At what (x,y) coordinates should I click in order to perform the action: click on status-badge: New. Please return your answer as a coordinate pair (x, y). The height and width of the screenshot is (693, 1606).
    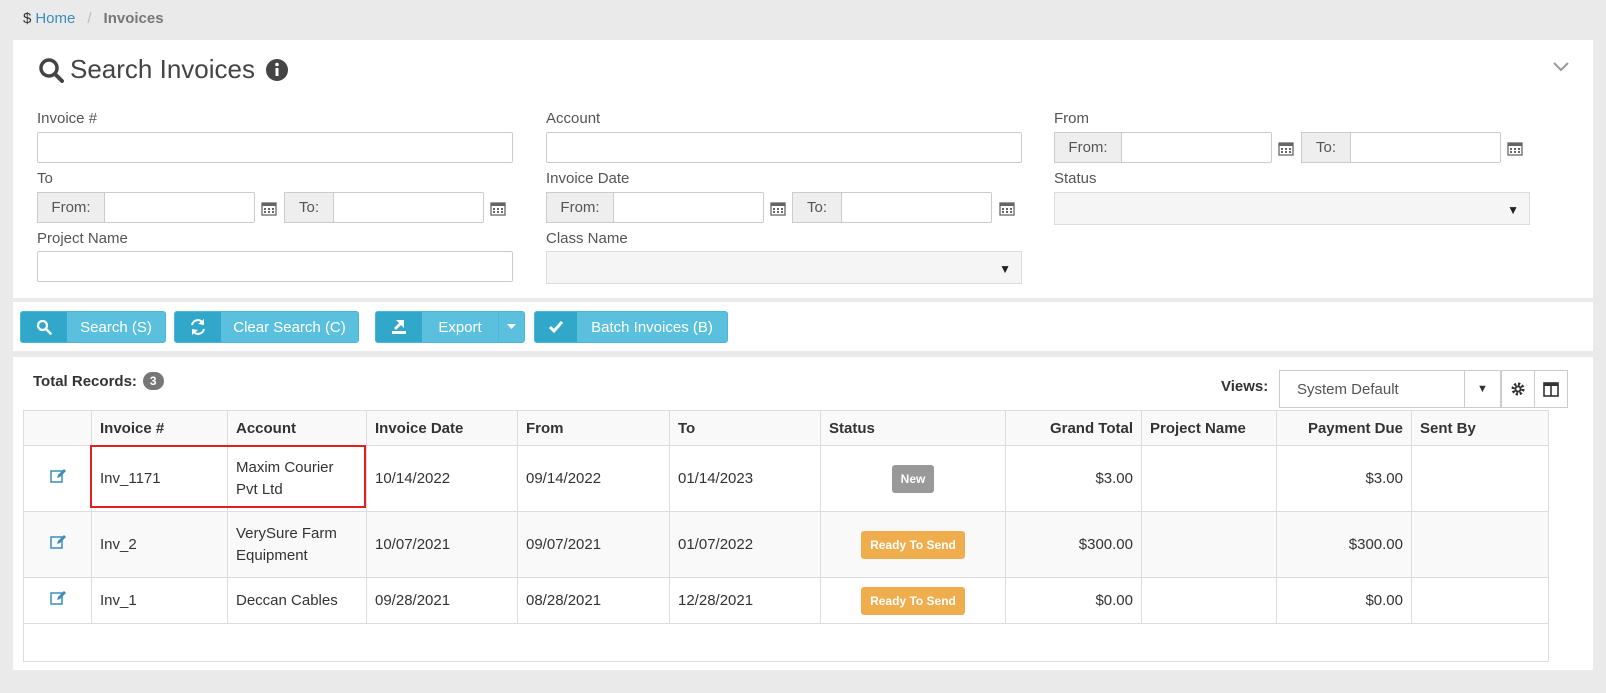
    Looking at the image, I should click on (913, 478).